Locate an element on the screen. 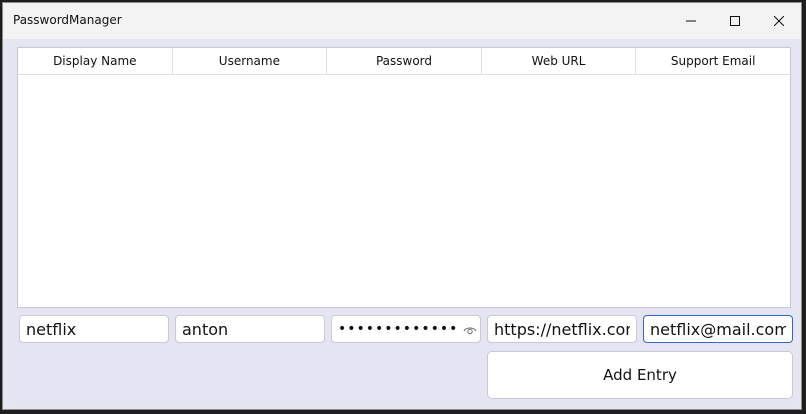 This screenshot has width=806, height=414. display-name-input is located at coordinates (94, 329).